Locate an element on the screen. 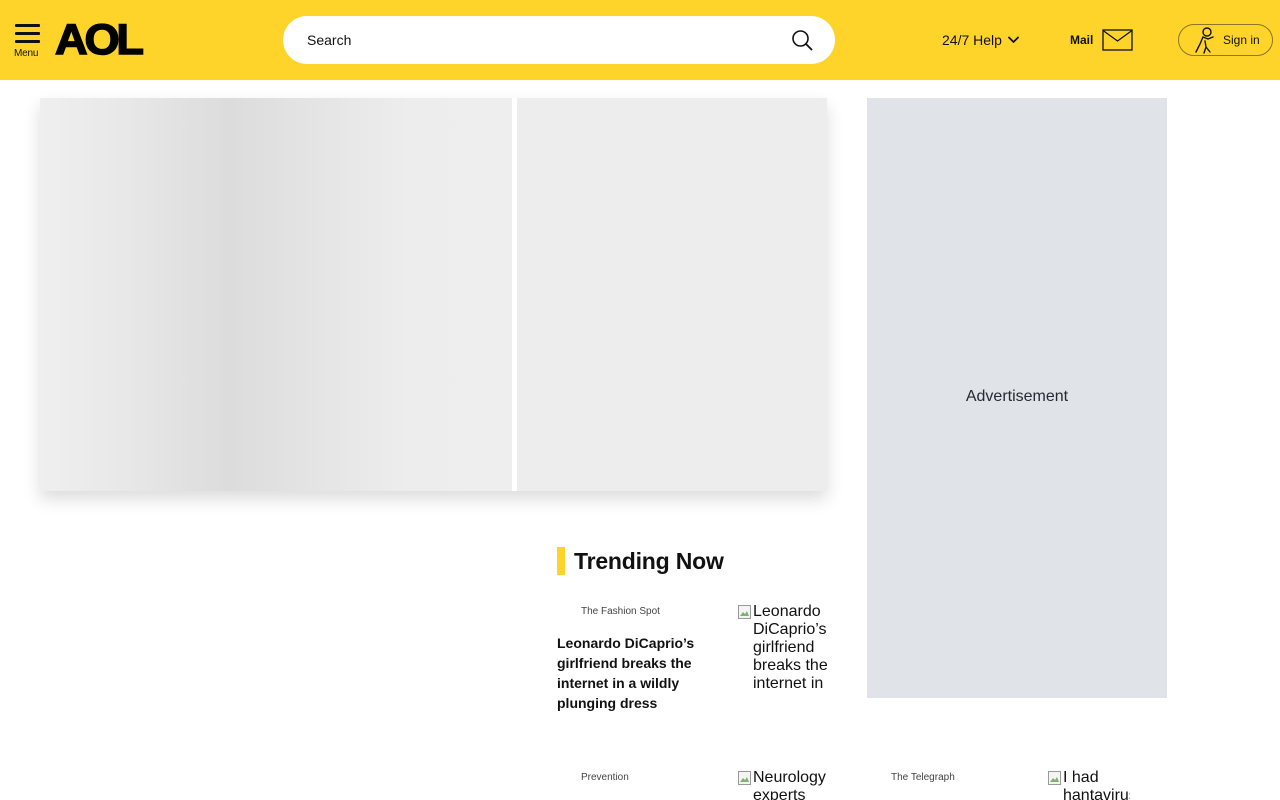 The width and height of the screenshot is (1280, 800). article-image: Neurology experts is located at coordinates (784, 784).